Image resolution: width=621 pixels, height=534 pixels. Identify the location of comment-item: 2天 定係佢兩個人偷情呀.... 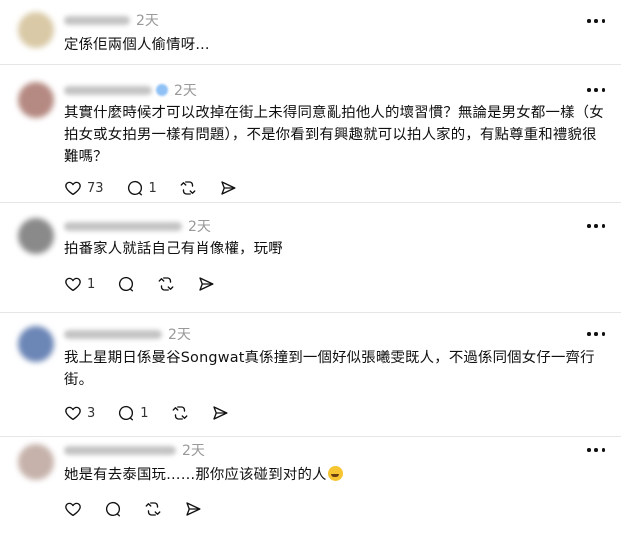
(310, 32).